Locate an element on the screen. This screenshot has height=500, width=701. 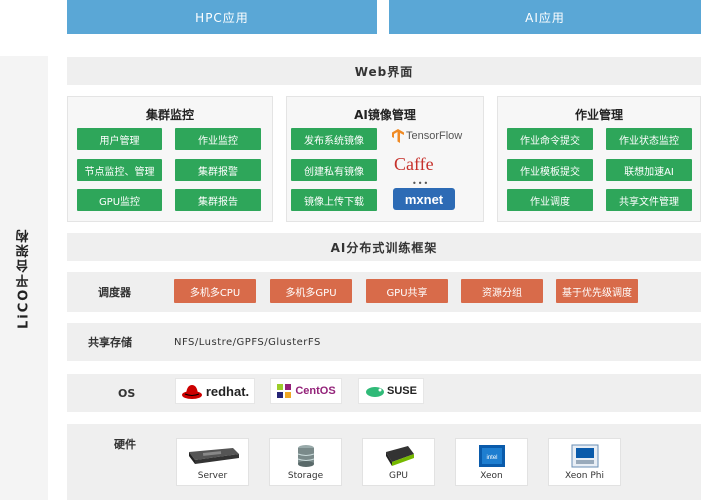
ai-app-bar: AI应用 is located at coordinates (545, 17).